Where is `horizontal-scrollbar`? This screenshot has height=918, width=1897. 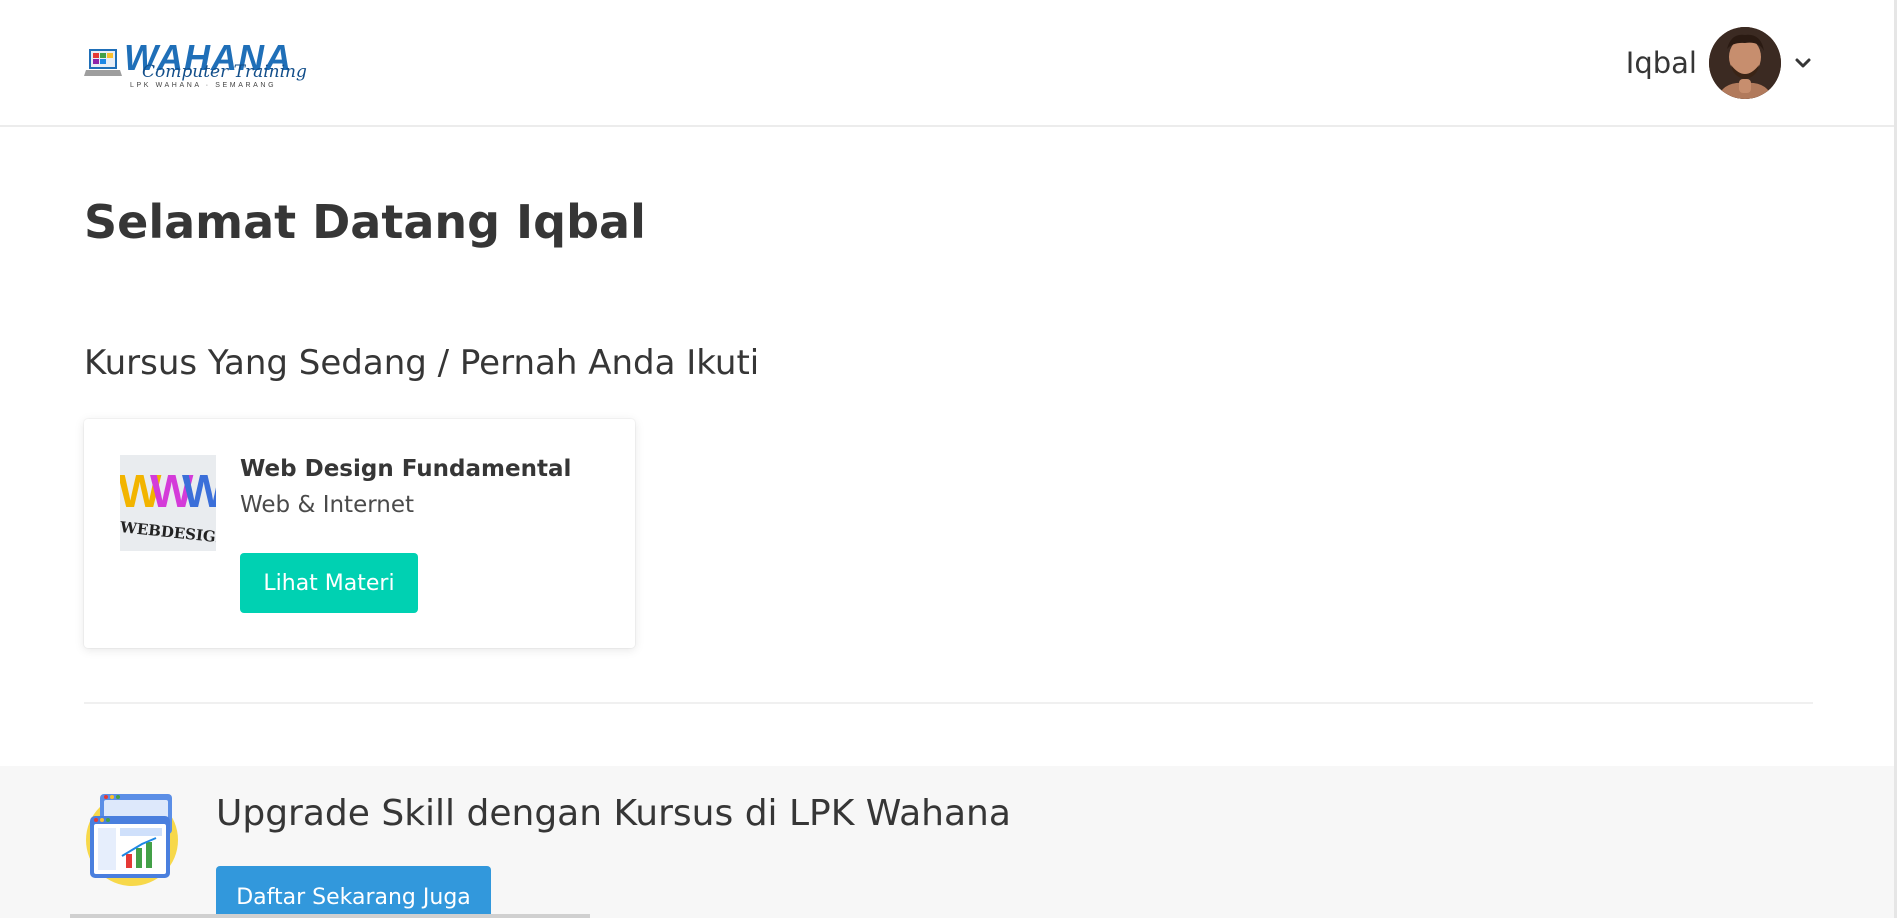 horizontal-scrollbar is located at coordinates (330, 916).